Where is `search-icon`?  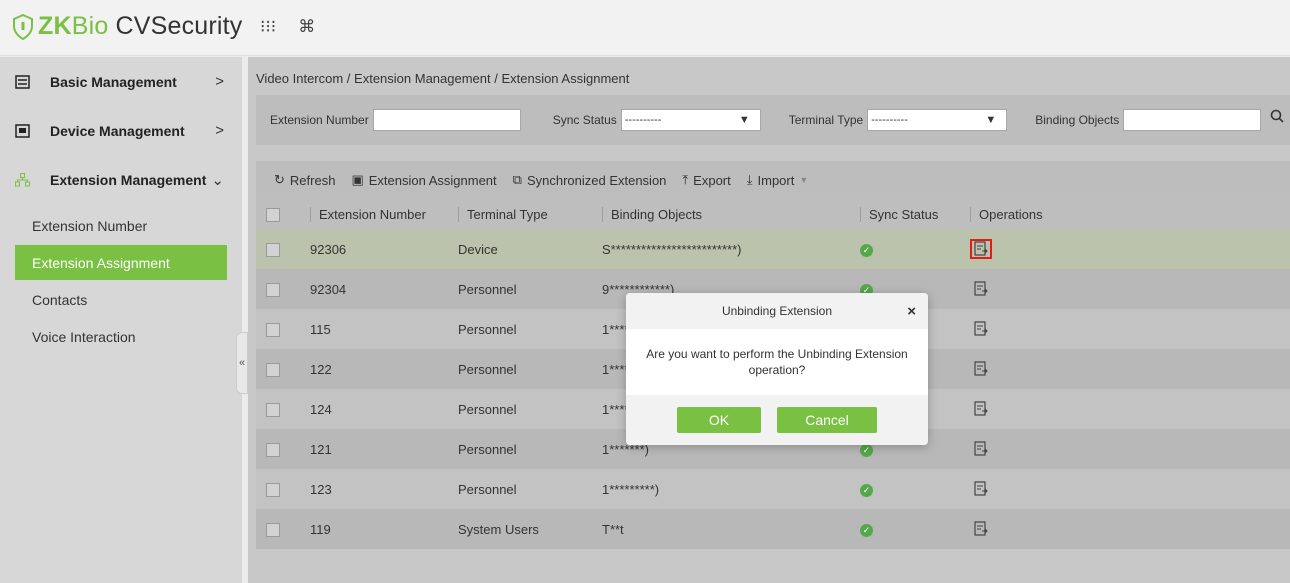 search-icon is located at coordinates (1277, 118).